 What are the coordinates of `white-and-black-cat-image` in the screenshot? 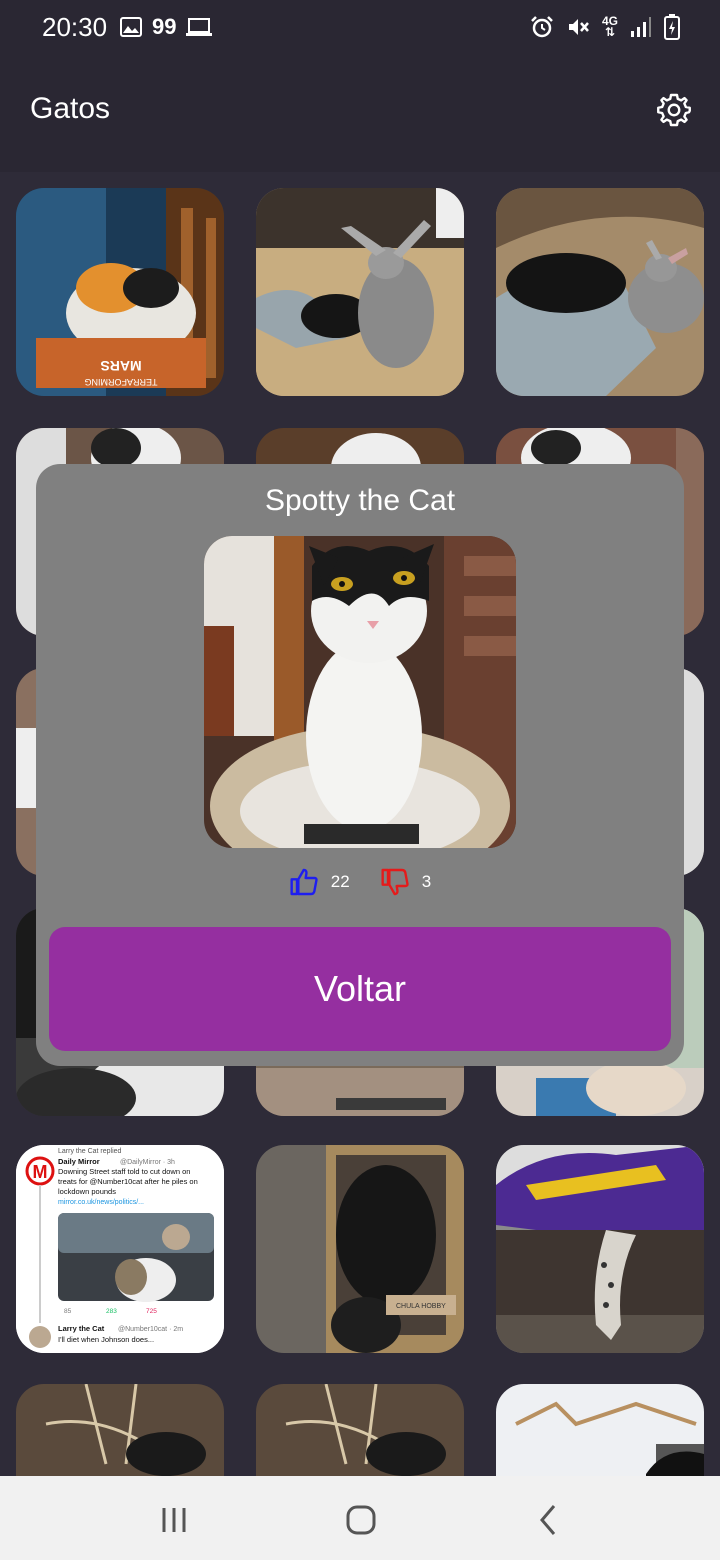 It's located at (360, 692).